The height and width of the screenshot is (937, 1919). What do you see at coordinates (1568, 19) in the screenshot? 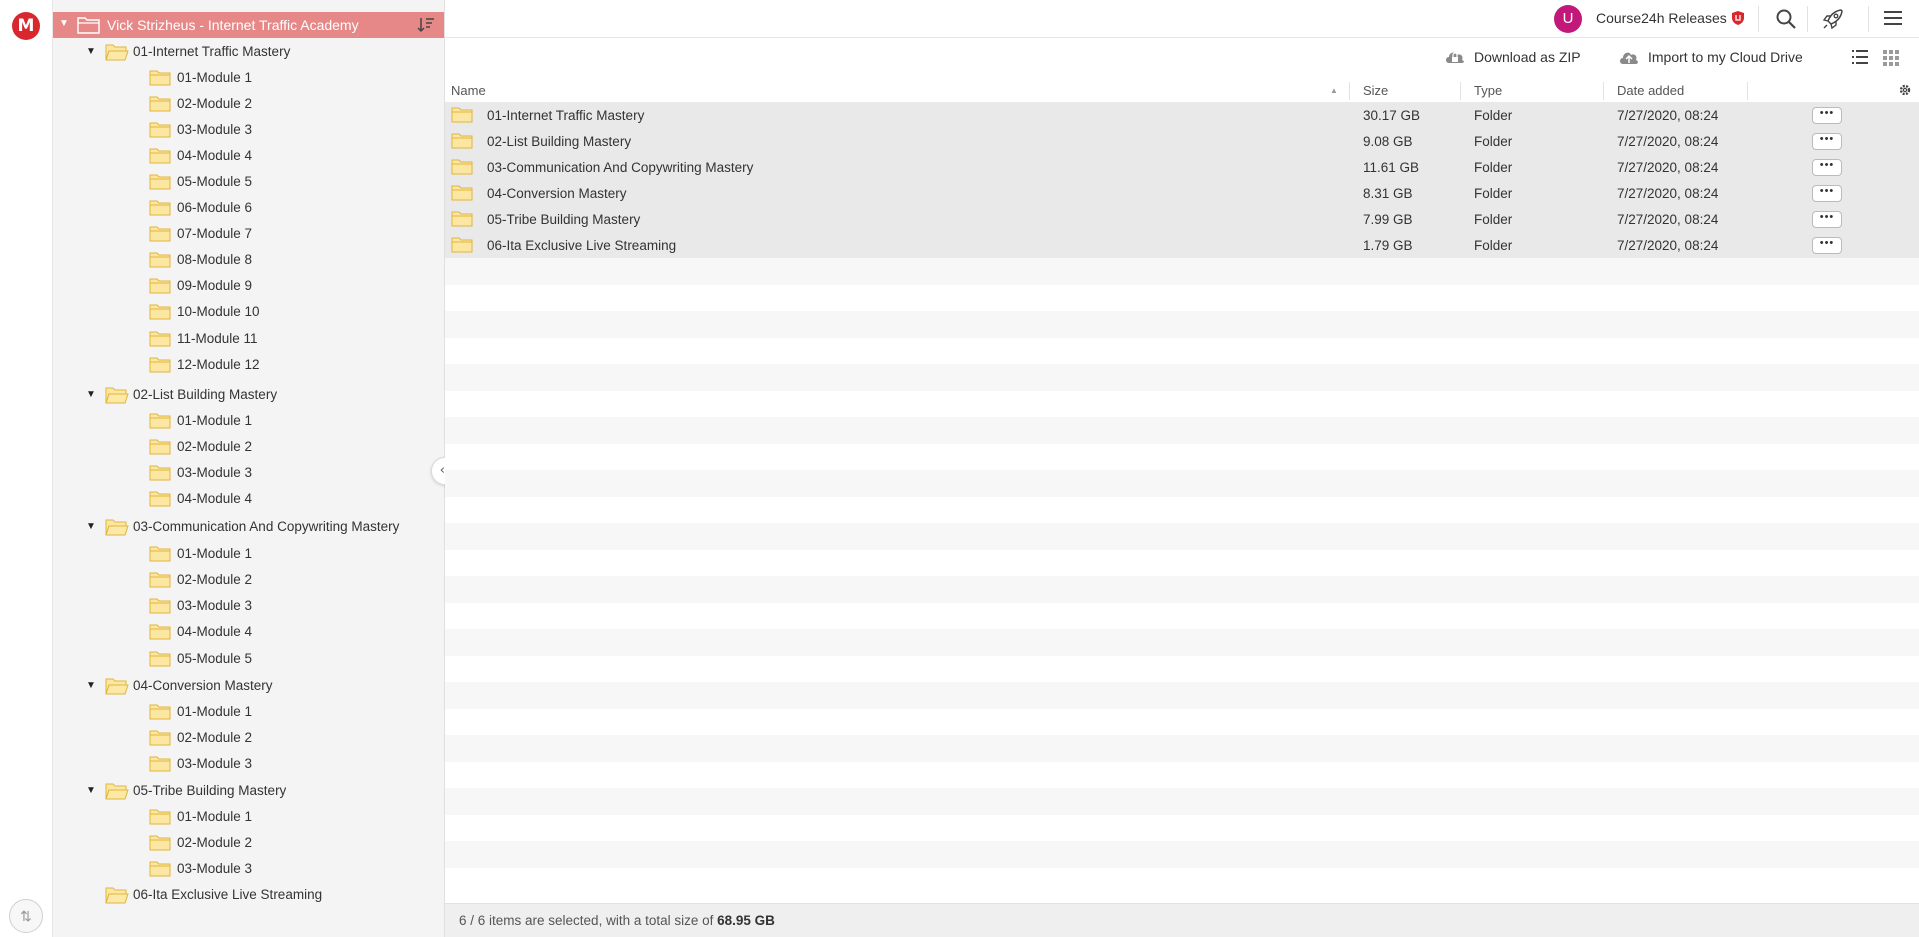
I see `avatar: U` at bounding box center [1568, 19].